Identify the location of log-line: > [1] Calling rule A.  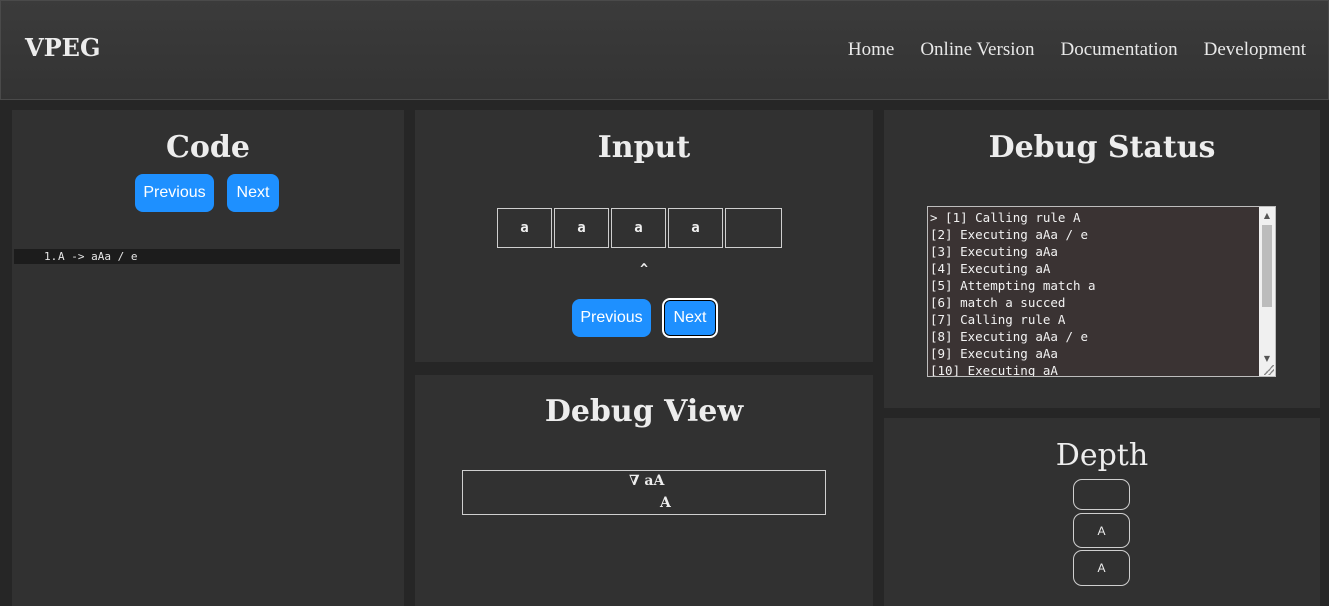
(1005, 217).